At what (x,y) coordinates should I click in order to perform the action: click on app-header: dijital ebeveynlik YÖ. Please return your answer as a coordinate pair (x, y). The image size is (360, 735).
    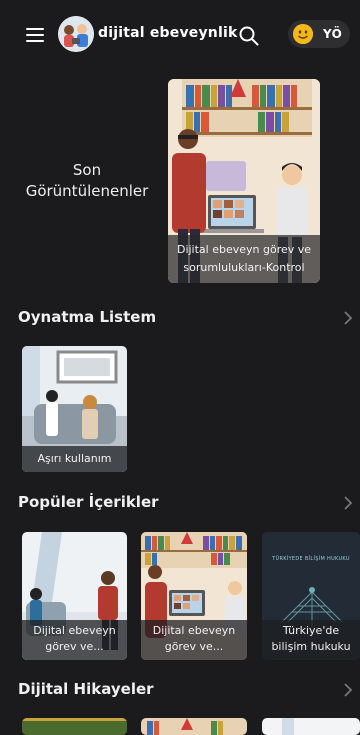
    Looking at the image, I should click on (180, 35).